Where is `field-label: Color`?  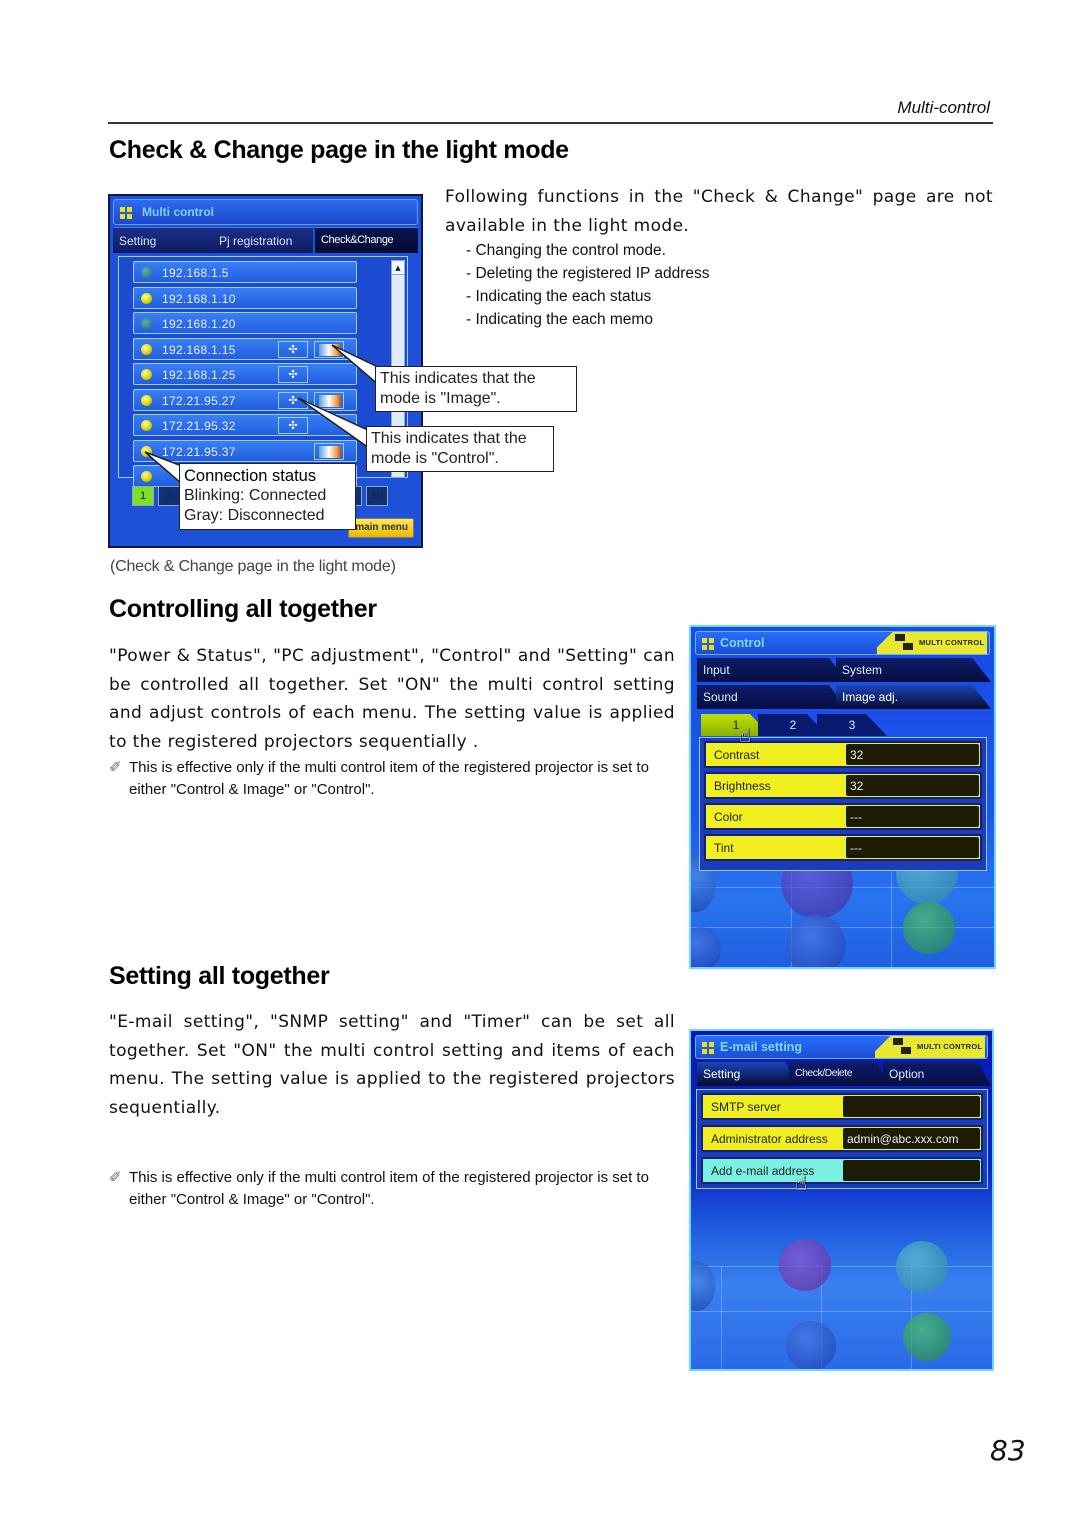
field-label: Color is located at coordinates (728, 817).